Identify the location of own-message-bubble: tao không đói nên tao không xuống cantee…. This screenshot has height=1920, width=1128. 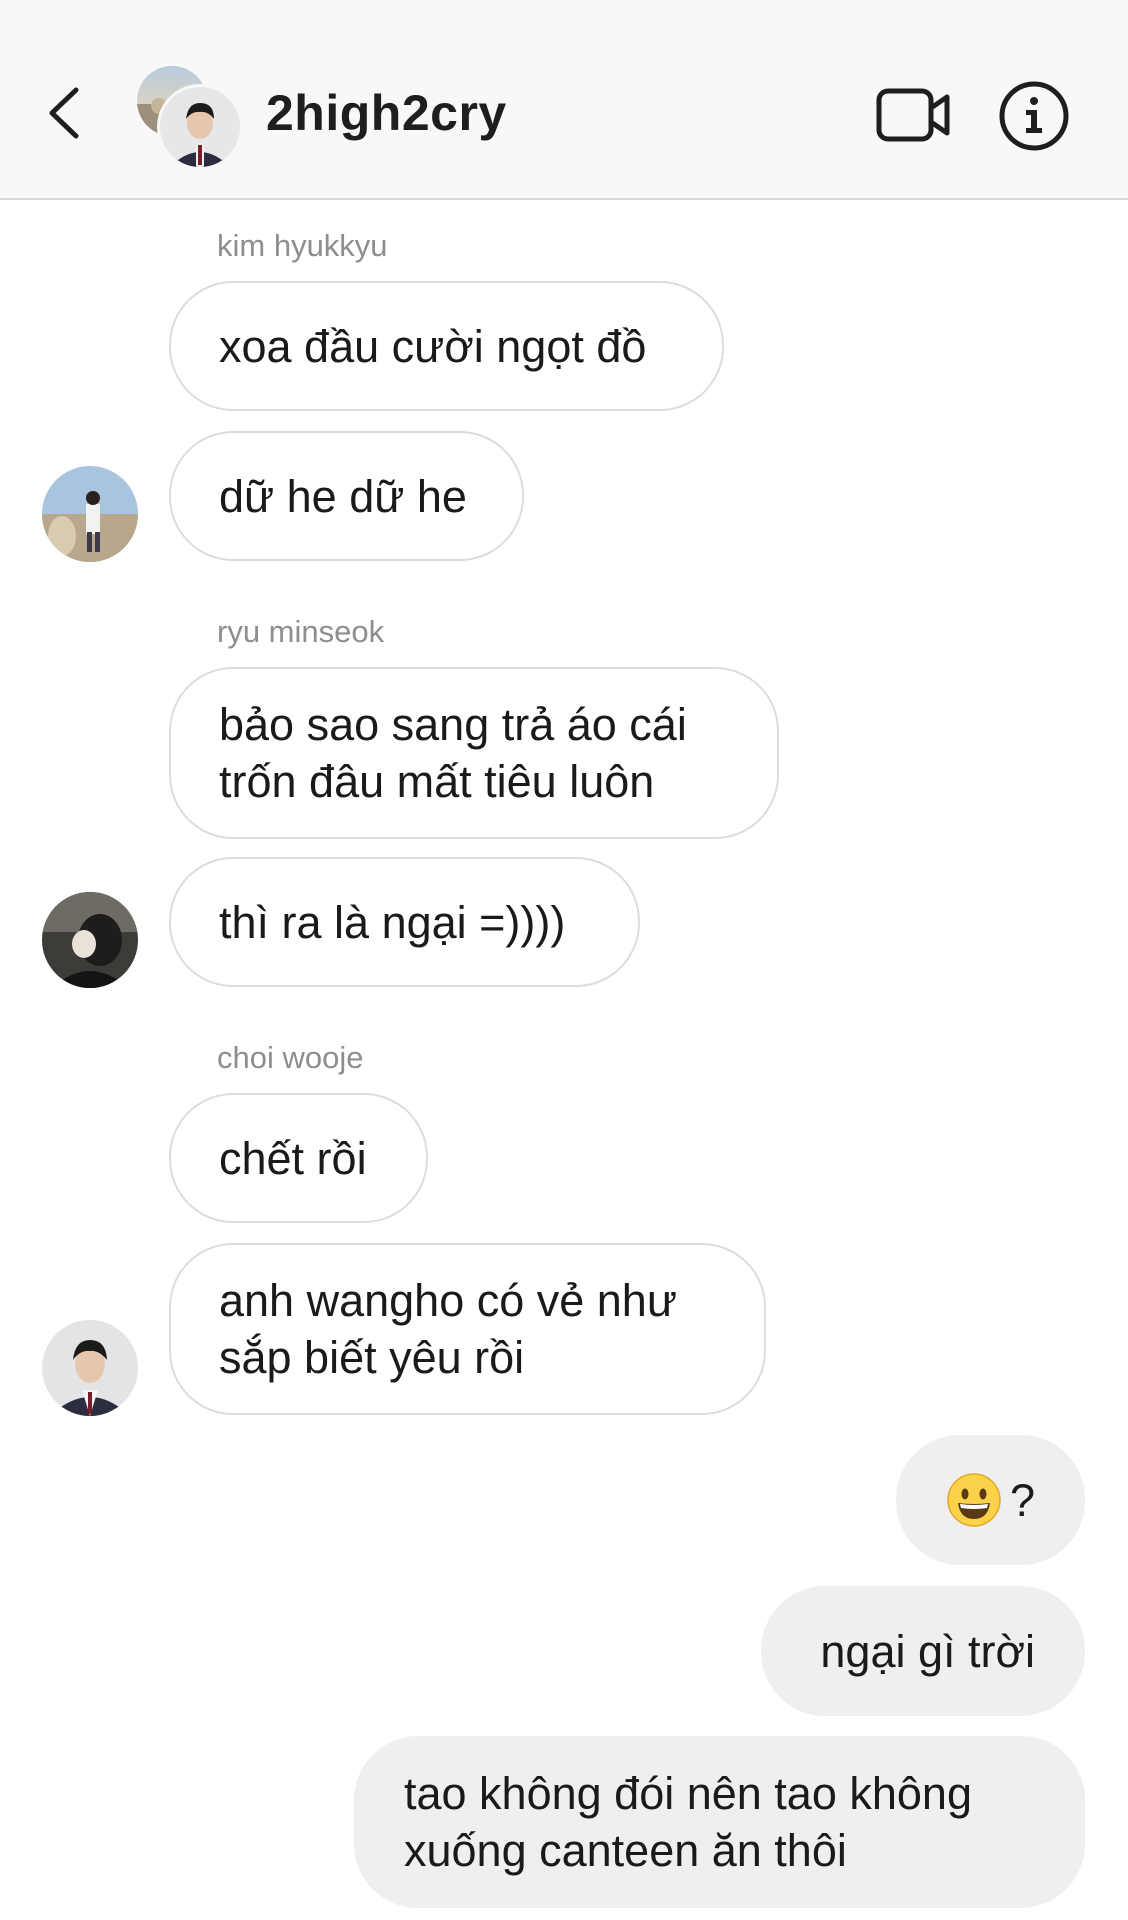
(719, 1822).